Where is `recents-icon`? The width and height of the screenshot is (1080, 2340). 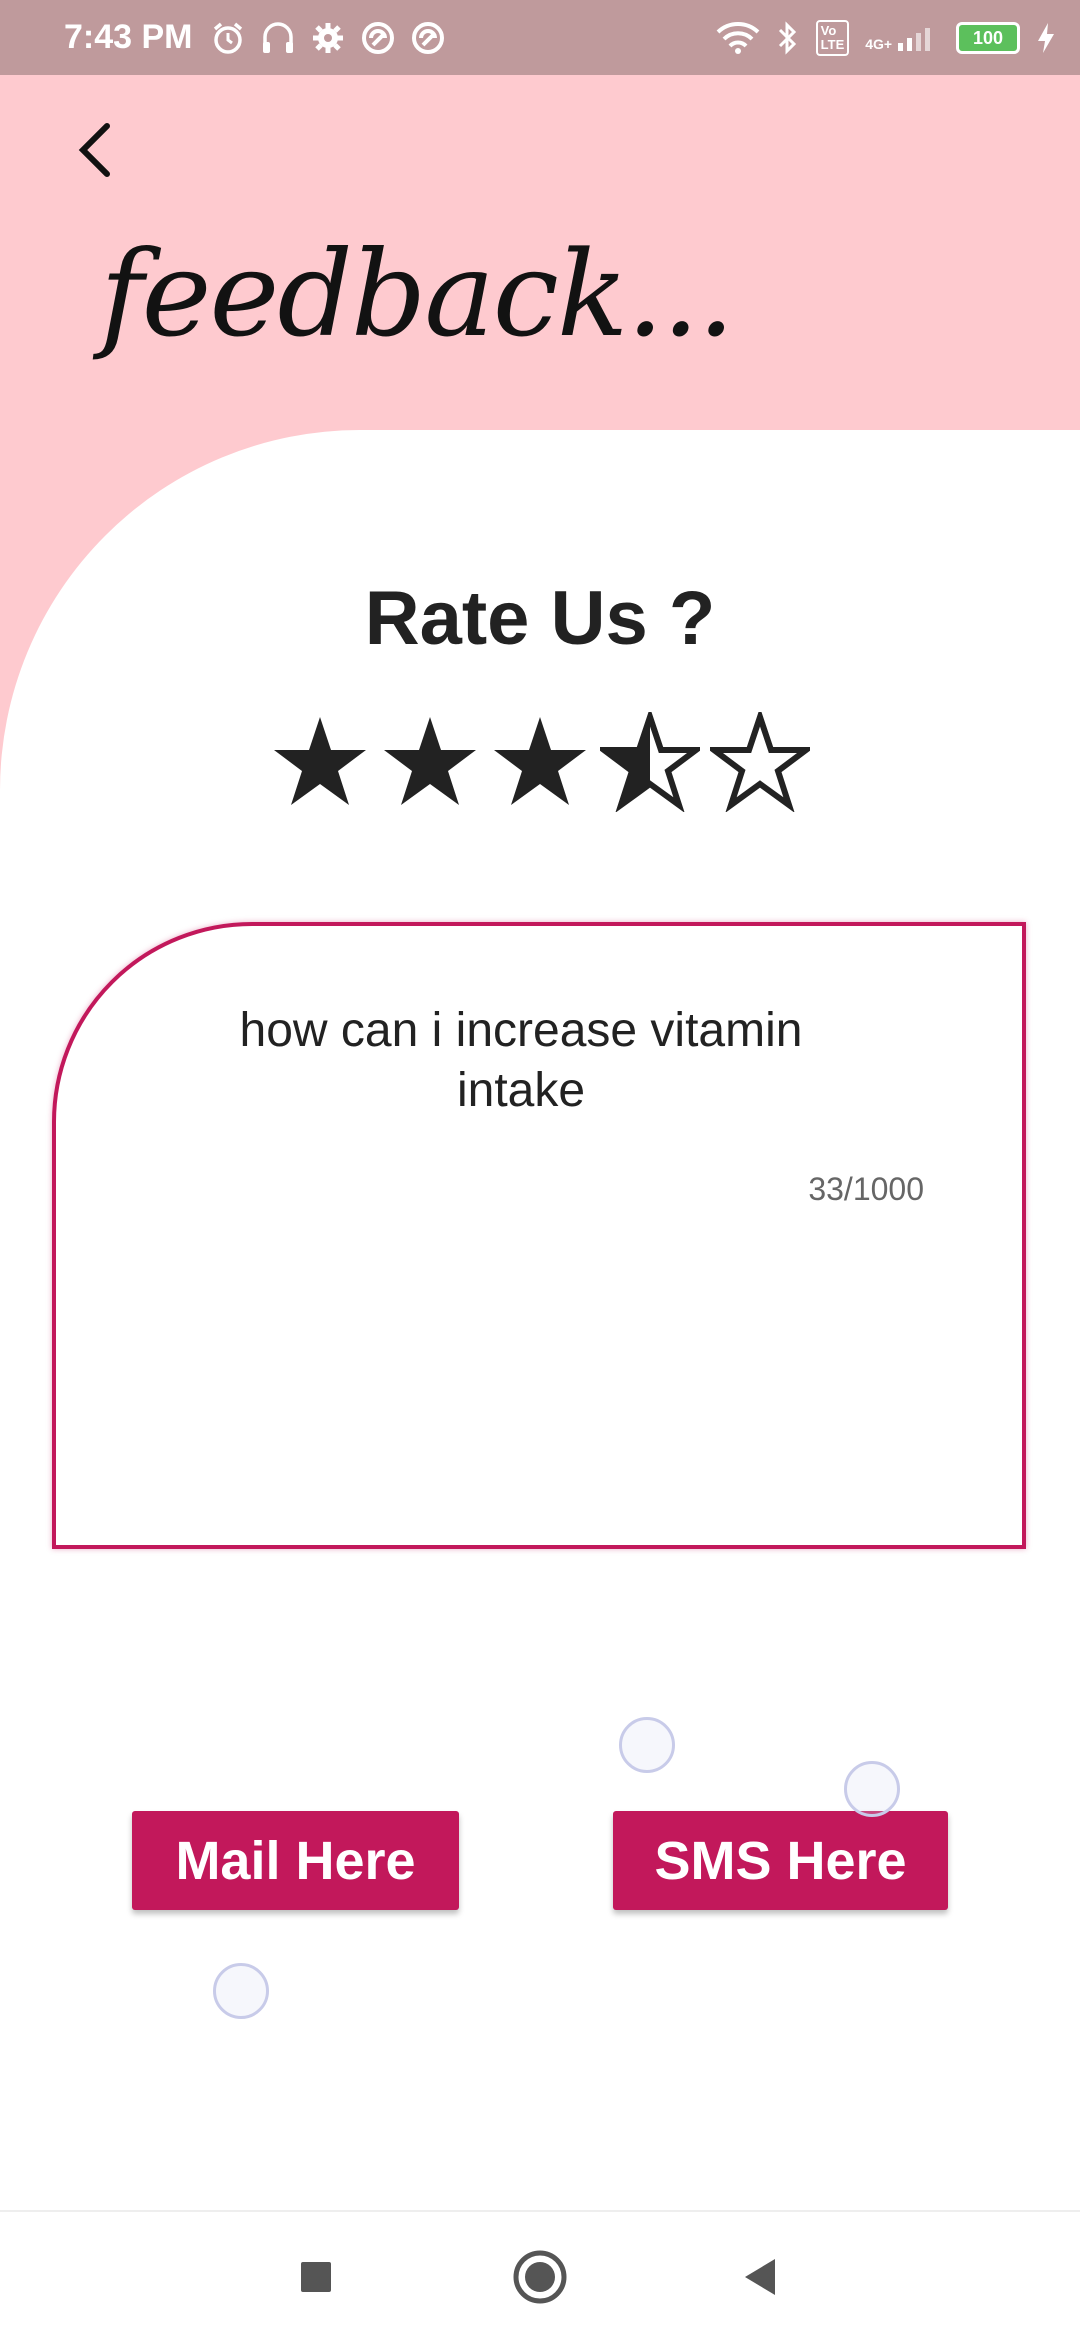 recents-icon is located at coordinates (316, 2277).